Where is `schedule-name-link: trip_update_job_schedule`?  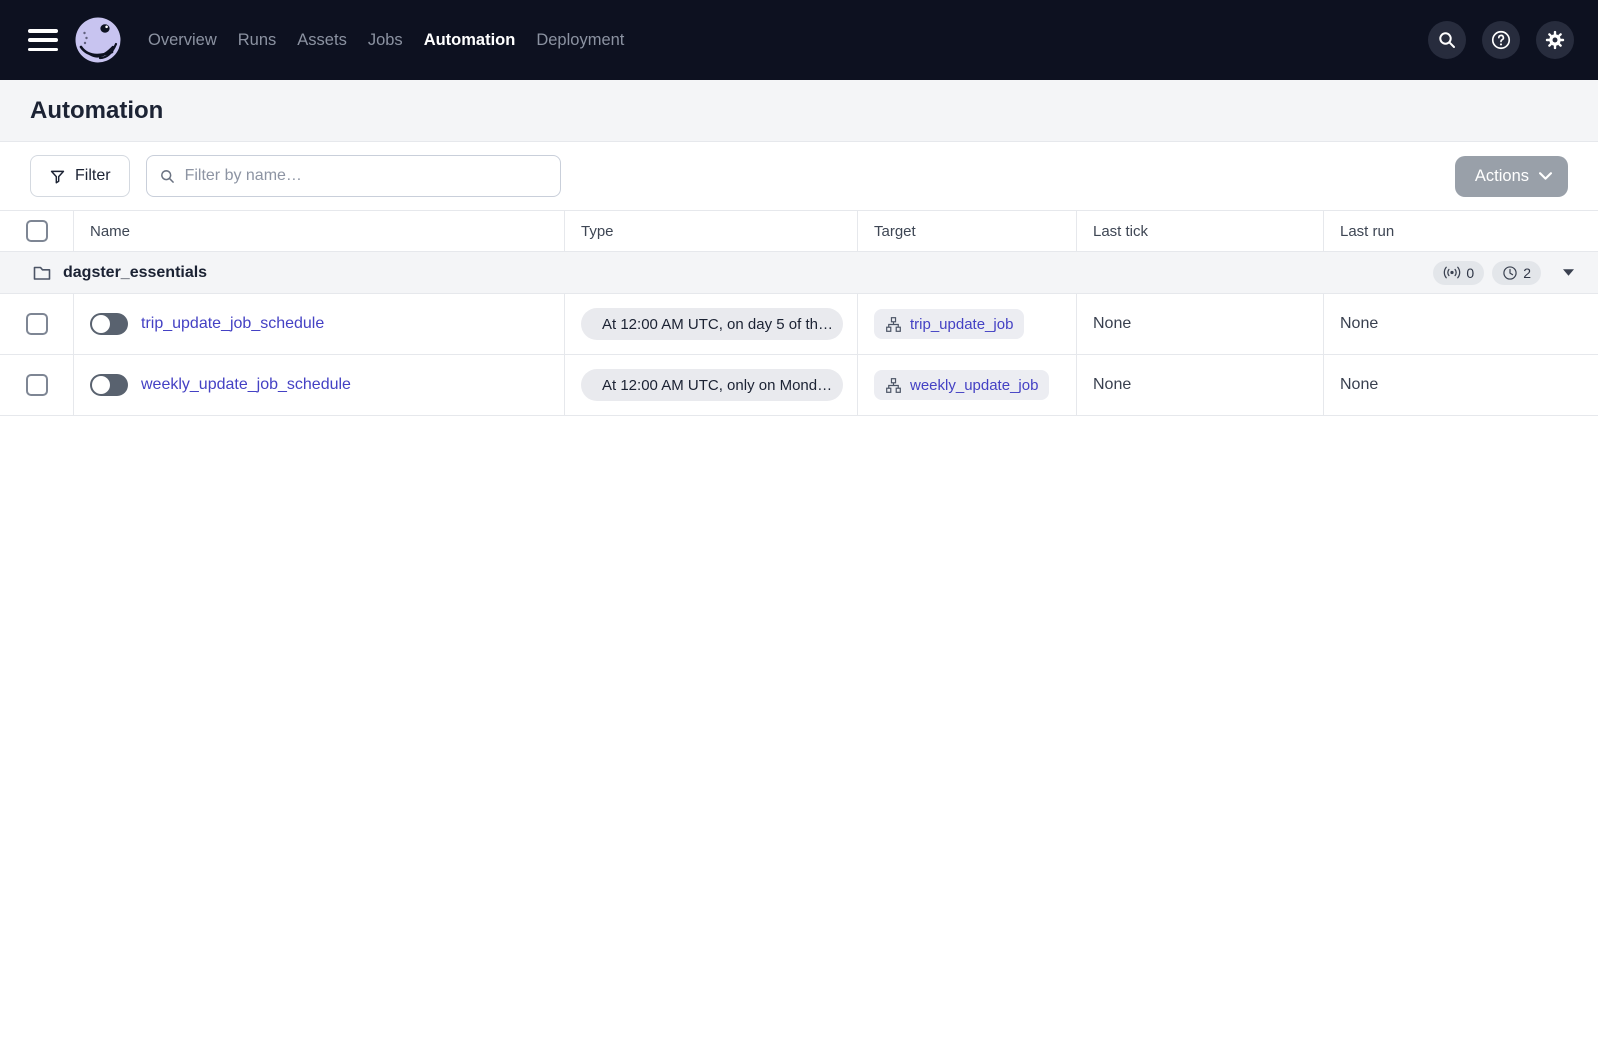 schedule-name-link: trip_update_job_schedule is located at coordinates (232, 324).